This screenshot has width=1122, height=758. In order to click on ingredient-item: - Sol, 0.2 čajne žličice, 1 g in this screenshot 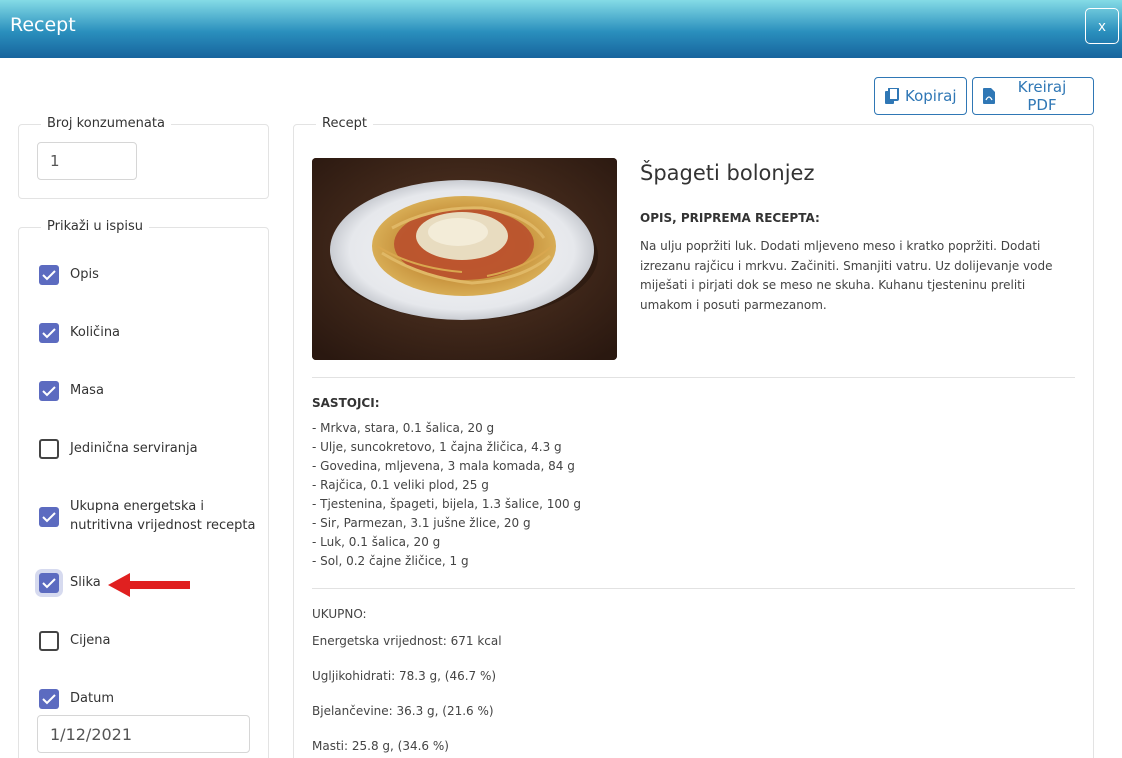, I will do `click(390, 561)`.